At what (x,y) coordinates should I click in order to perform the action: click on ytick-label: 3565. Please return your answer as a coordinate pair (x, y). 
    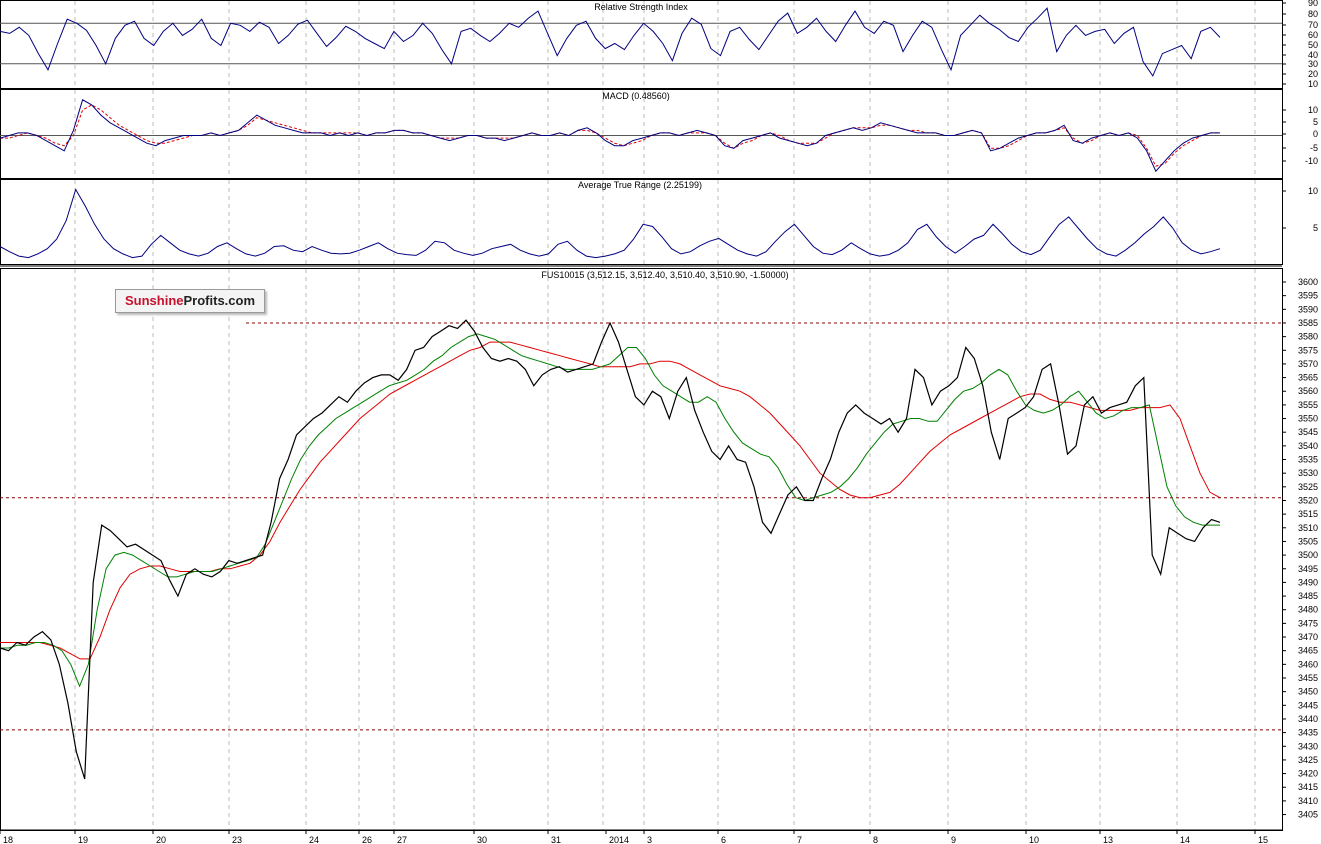
    Looking at the image, I should click on (1308, 378).